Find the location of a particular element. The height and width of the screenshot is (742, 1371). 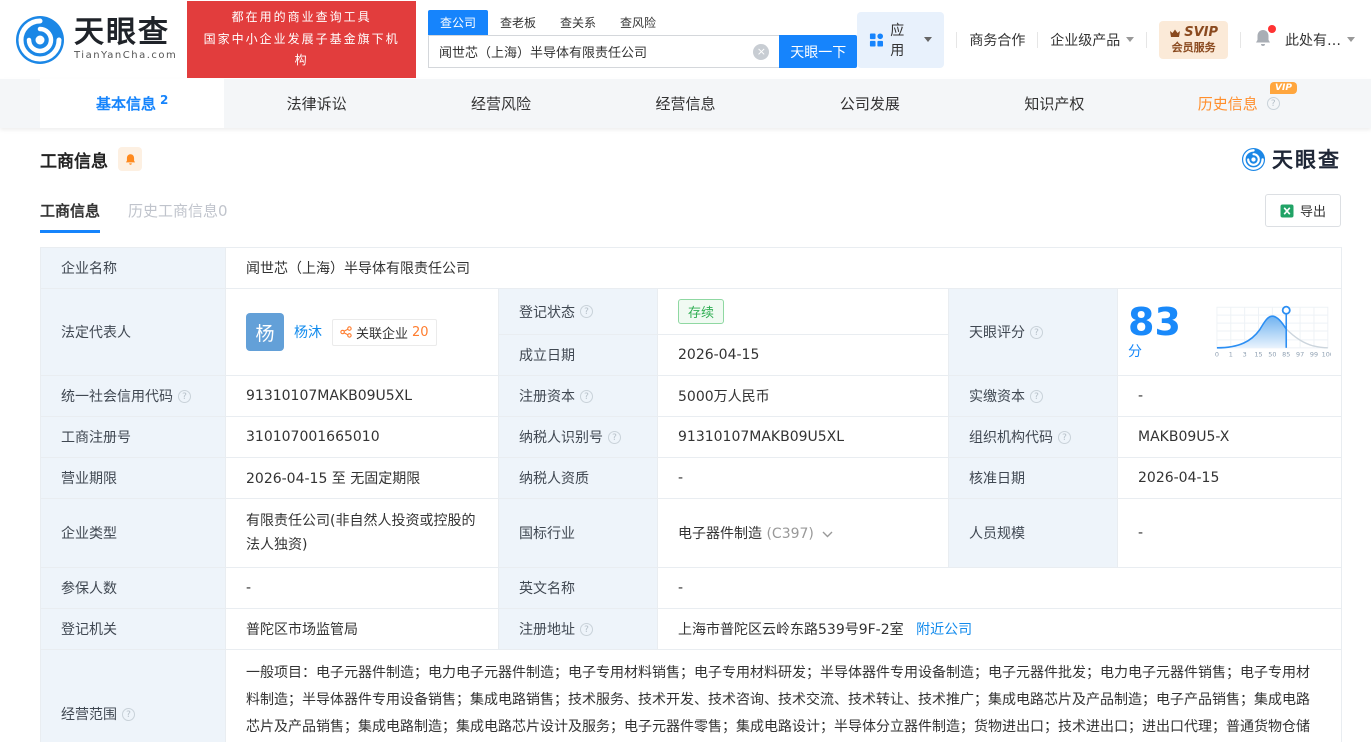

notification-dot is located at coordinates (1271, 28).